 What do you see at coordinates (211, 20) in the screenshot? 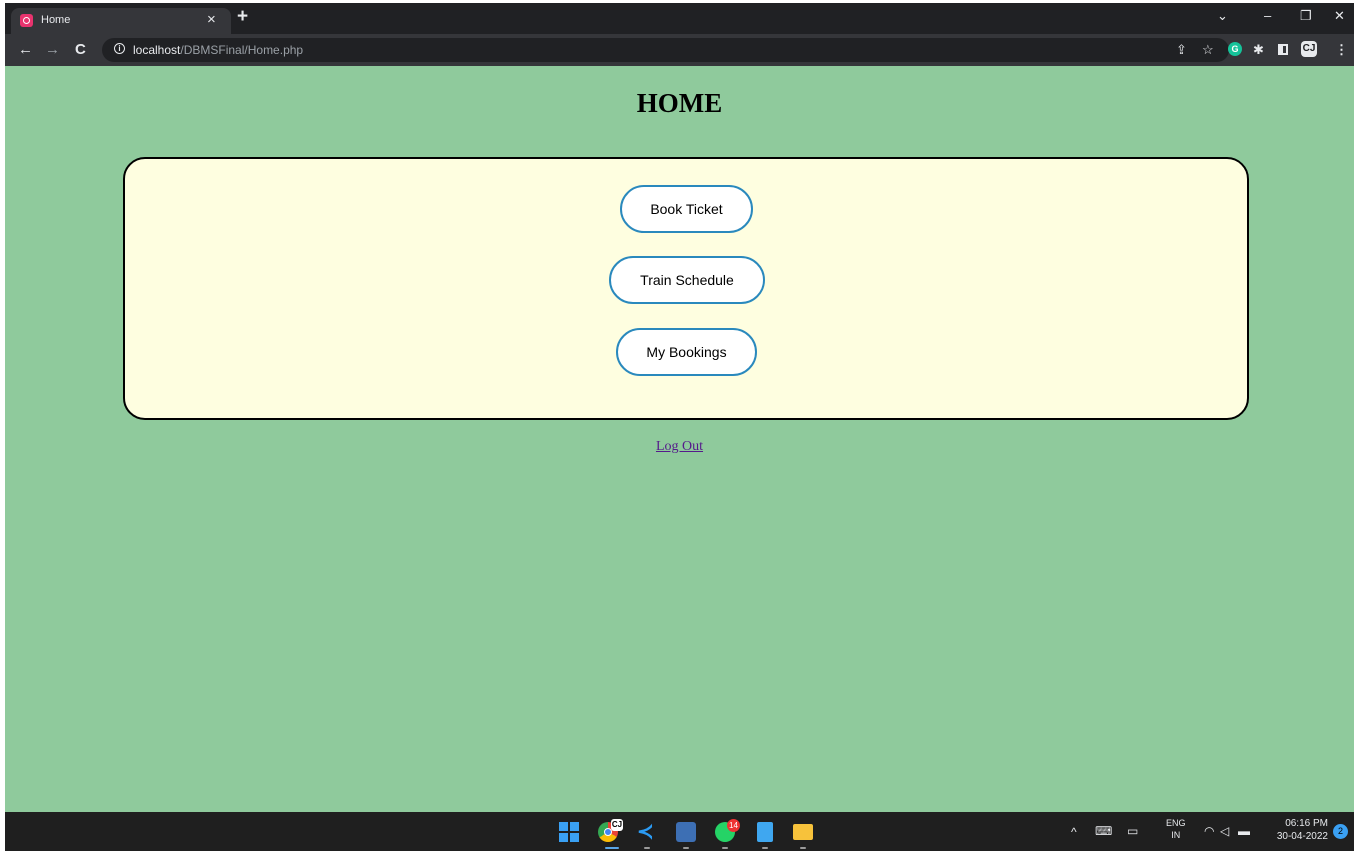
I see `tab-close-button: ×` at bounding box center [211, 20].